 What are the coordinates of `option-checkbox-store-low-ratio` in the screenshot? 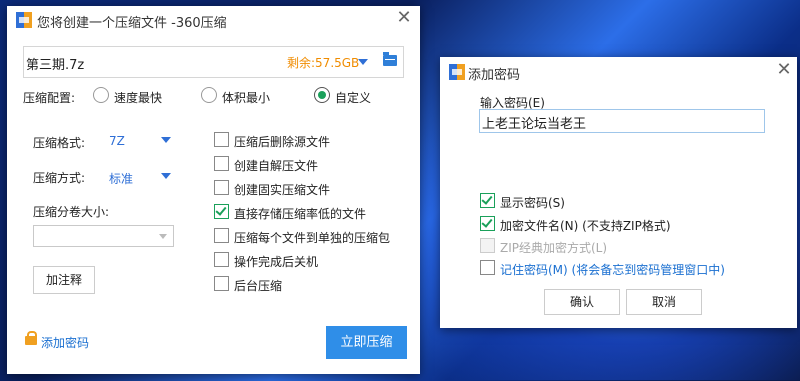 It's located at (221, 211).